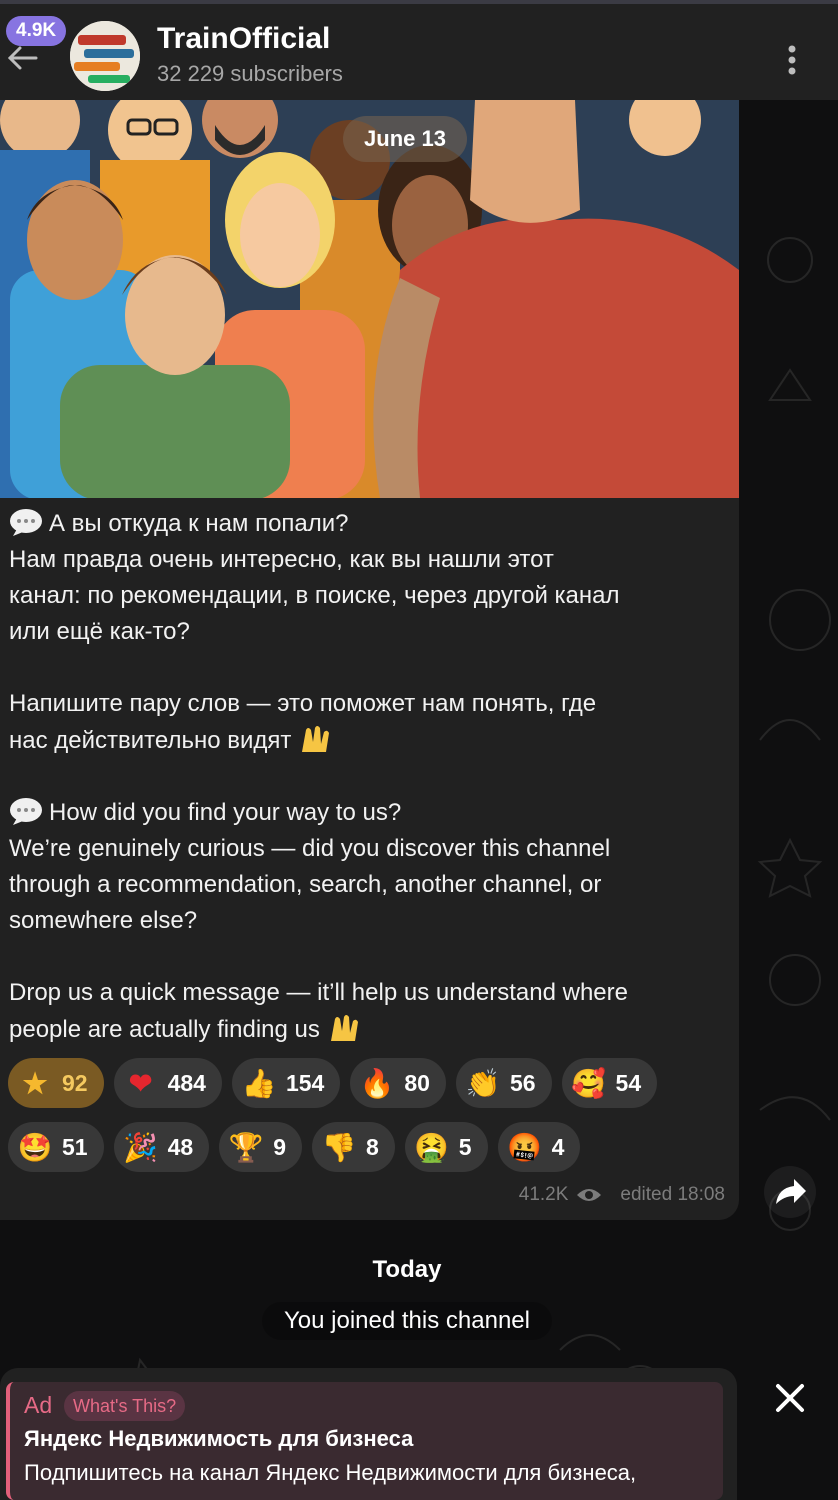 This screenshot has width=838, height=1500. What do you see at coordinates (417, 1082) in the screenshot?
I see `reaction-count: 80` at bounding box center [417, 1082].